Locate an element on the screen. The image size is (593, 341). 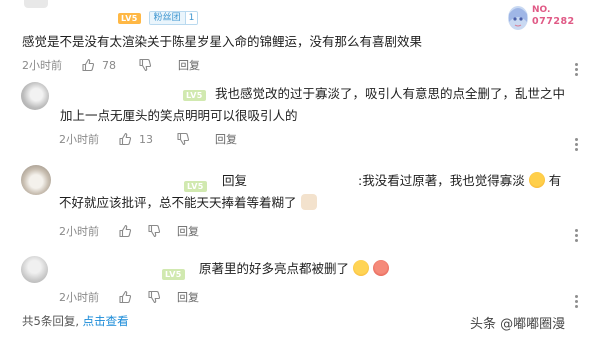
reply-text-line1: 原著里的好多亮点都被删了 is located at coordinates (294, 268).